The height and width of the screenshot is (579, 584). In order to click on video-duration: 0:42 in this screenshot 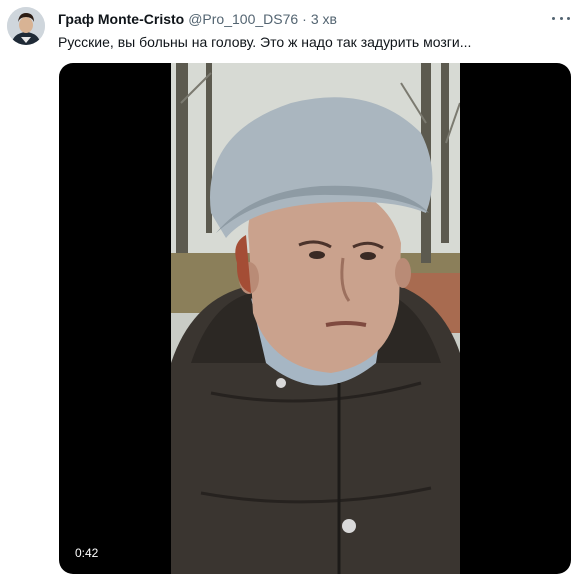, I will do `click(87, 553)`.